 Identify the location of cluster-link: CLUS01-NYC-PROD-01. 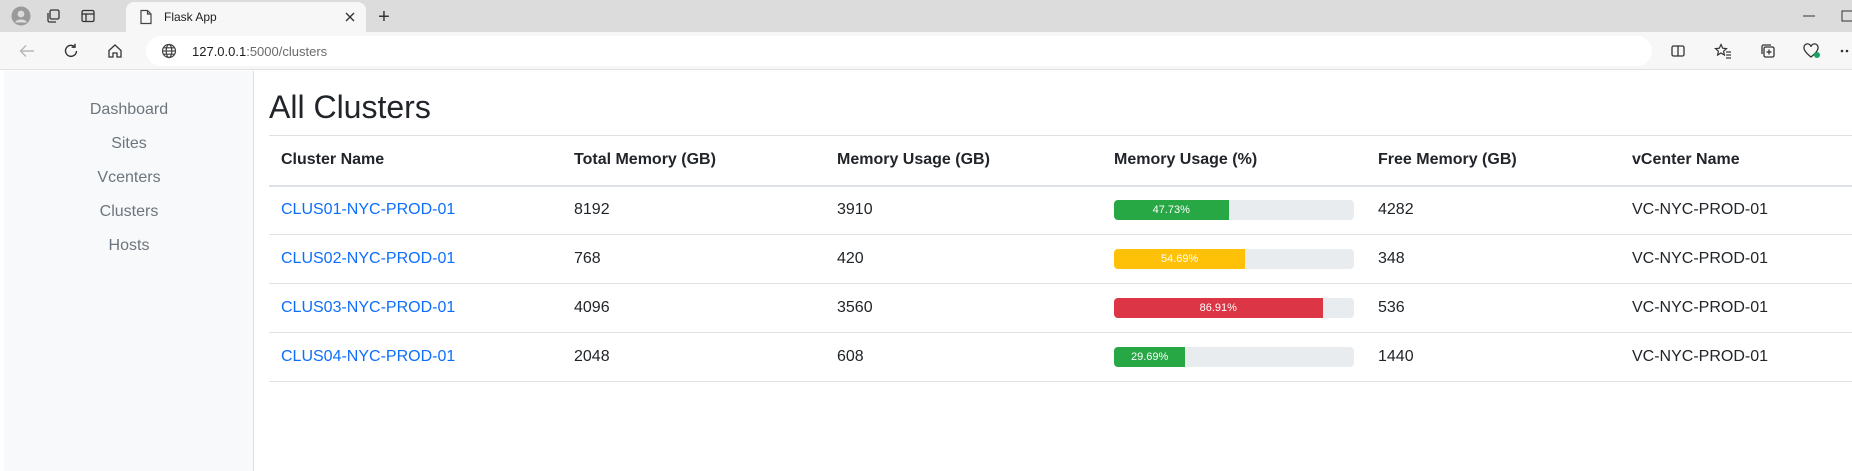
(368, 209).